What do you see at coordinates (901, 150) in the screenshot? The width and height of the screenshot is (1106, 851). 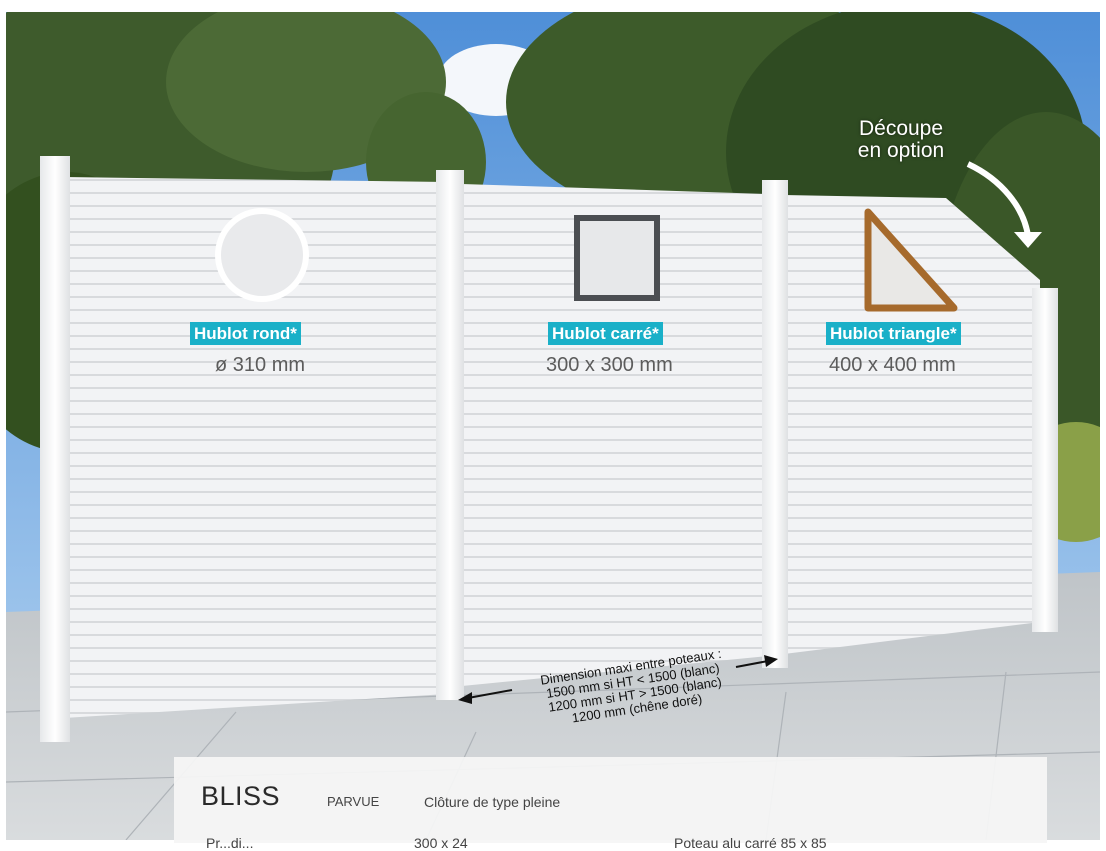 I see `decoupe-line-2: en option` at bounding box center [901, 150].